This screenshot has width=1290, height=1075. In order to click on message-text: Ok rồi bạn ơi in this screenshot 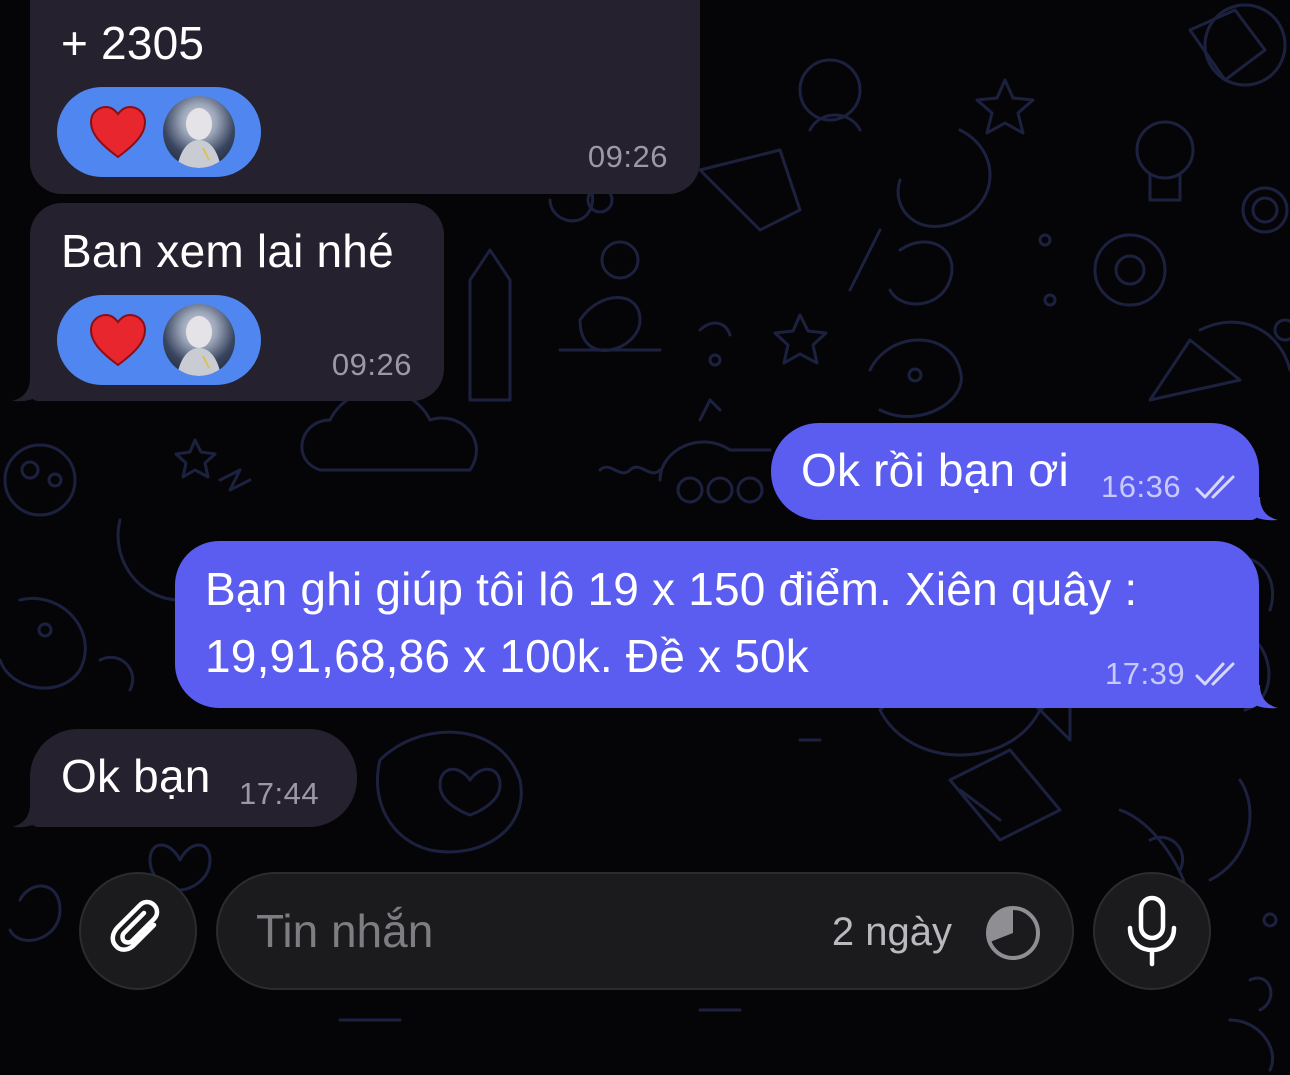, I will do `click(935, 470)`.